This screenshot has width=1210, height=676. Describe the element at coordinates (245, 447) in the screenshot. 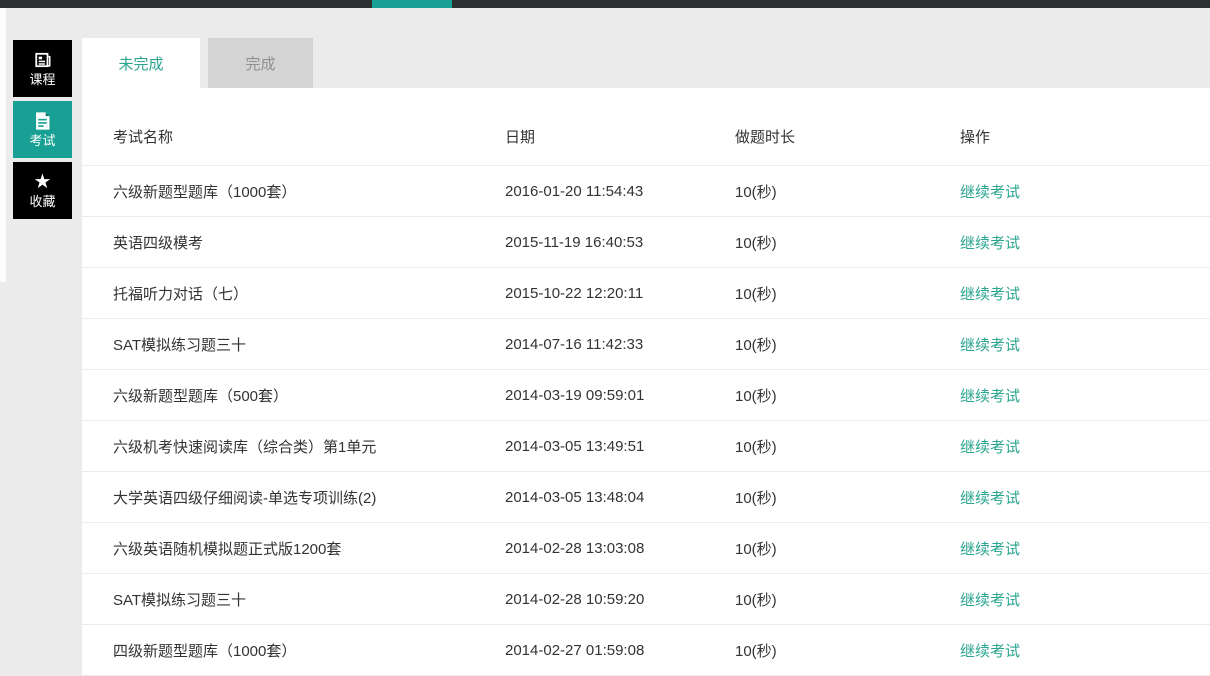

I see `cell-exam-name: 六级机考快速阅读库（综合类）第1单元` at that location.